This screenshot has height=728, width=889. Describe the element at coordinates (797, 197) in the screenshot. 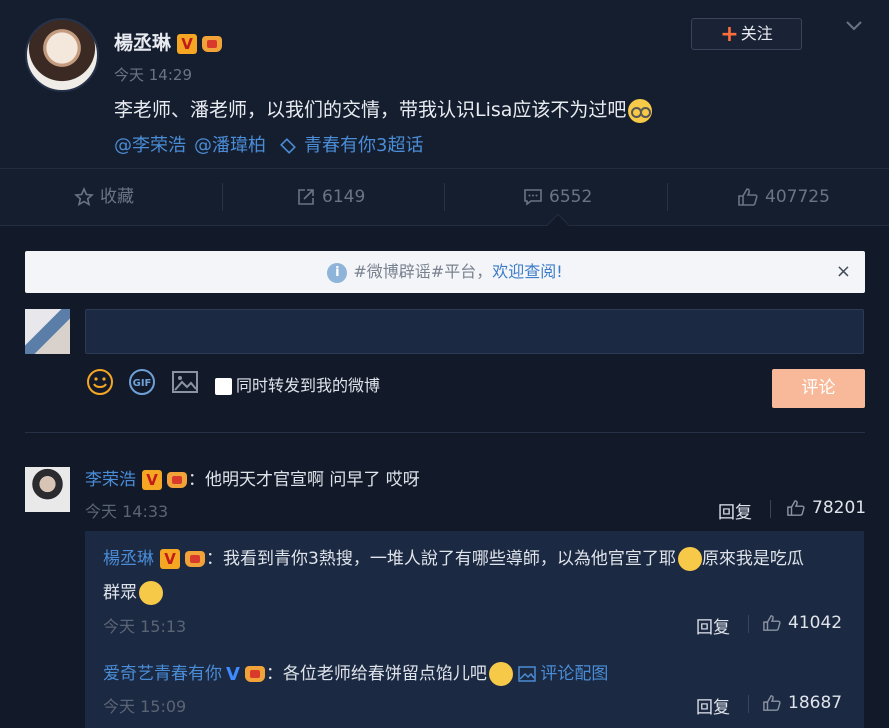

I see `like-count: 407725` at that location.